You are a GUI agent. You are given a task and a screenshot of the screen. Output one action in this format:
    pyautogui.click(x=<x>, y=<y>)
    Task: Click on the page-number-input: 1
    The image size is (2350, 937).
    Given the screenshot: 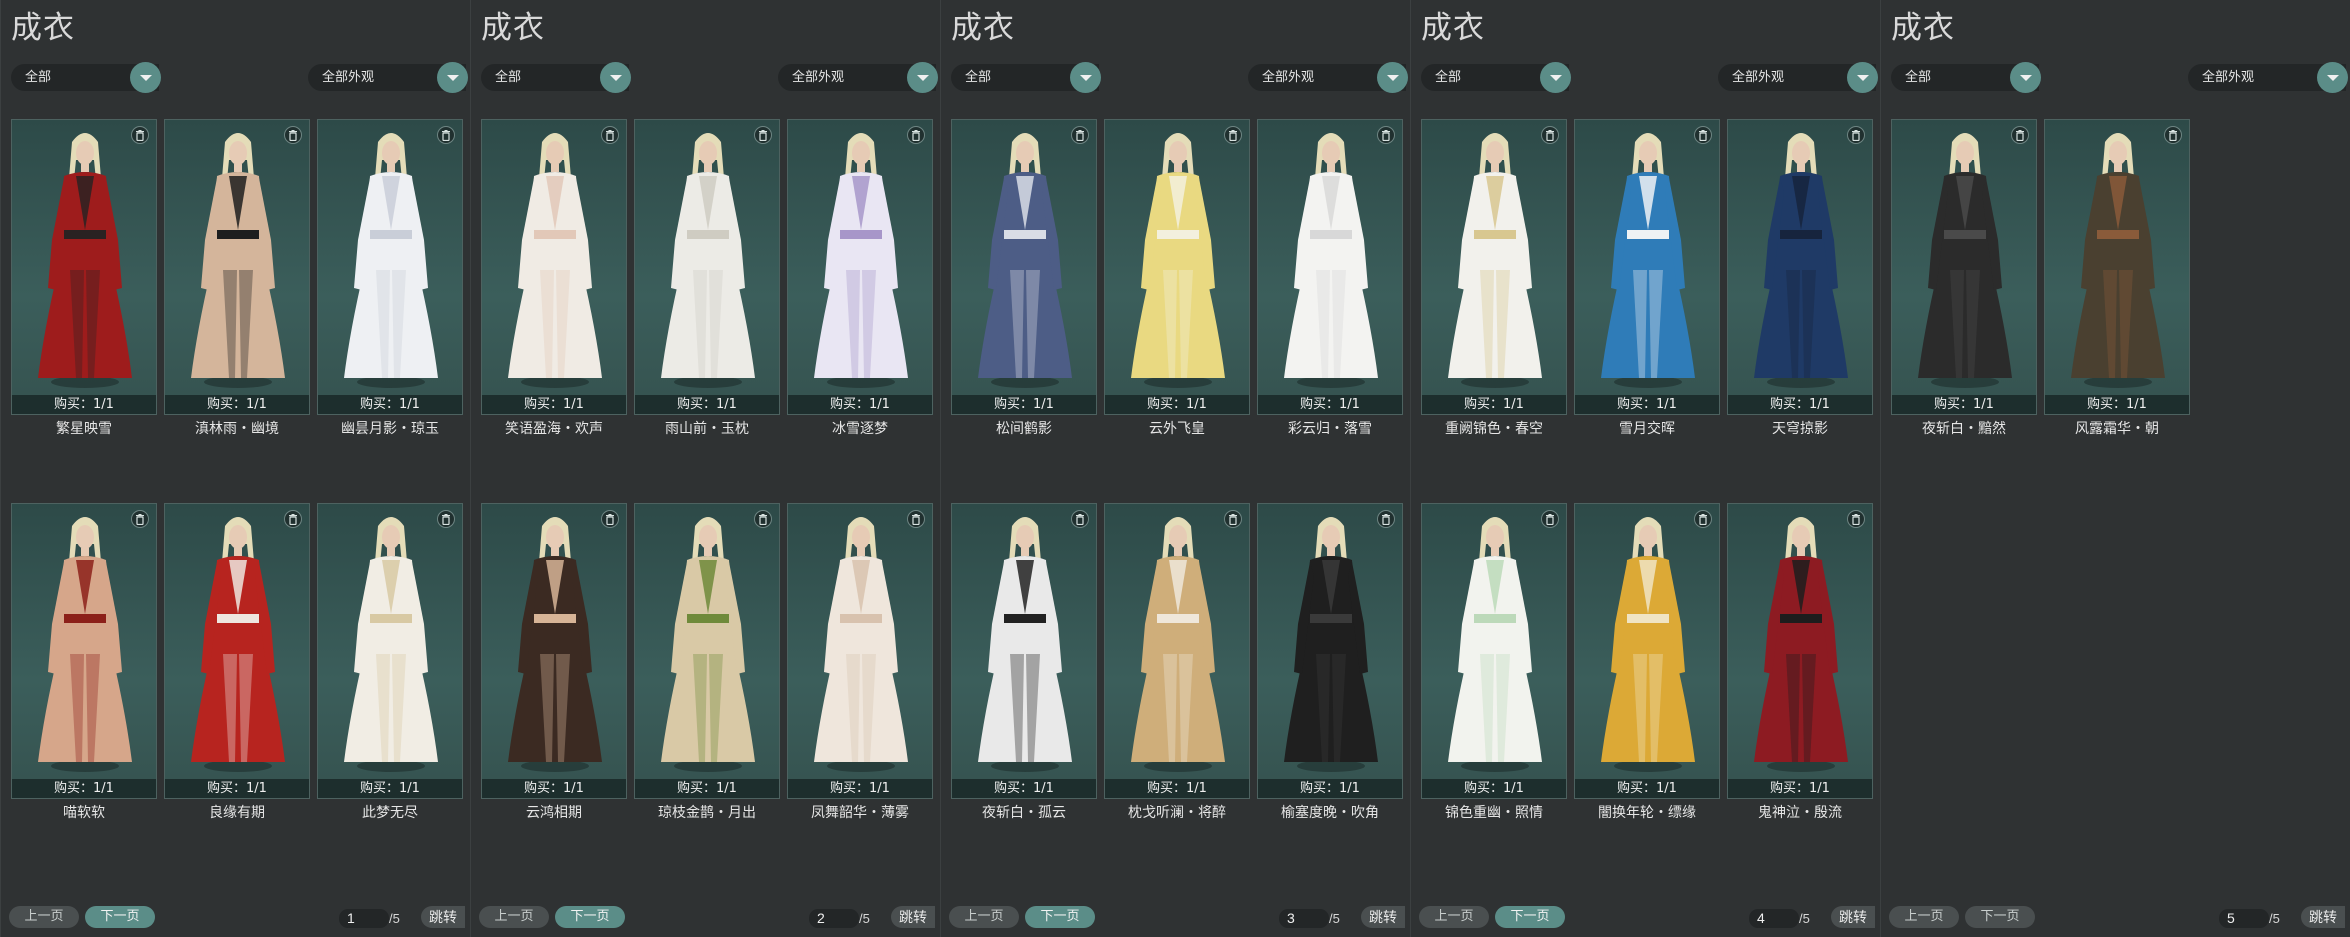 What is the action you would take?
    pyautogui.click(x=364, y=918)
    